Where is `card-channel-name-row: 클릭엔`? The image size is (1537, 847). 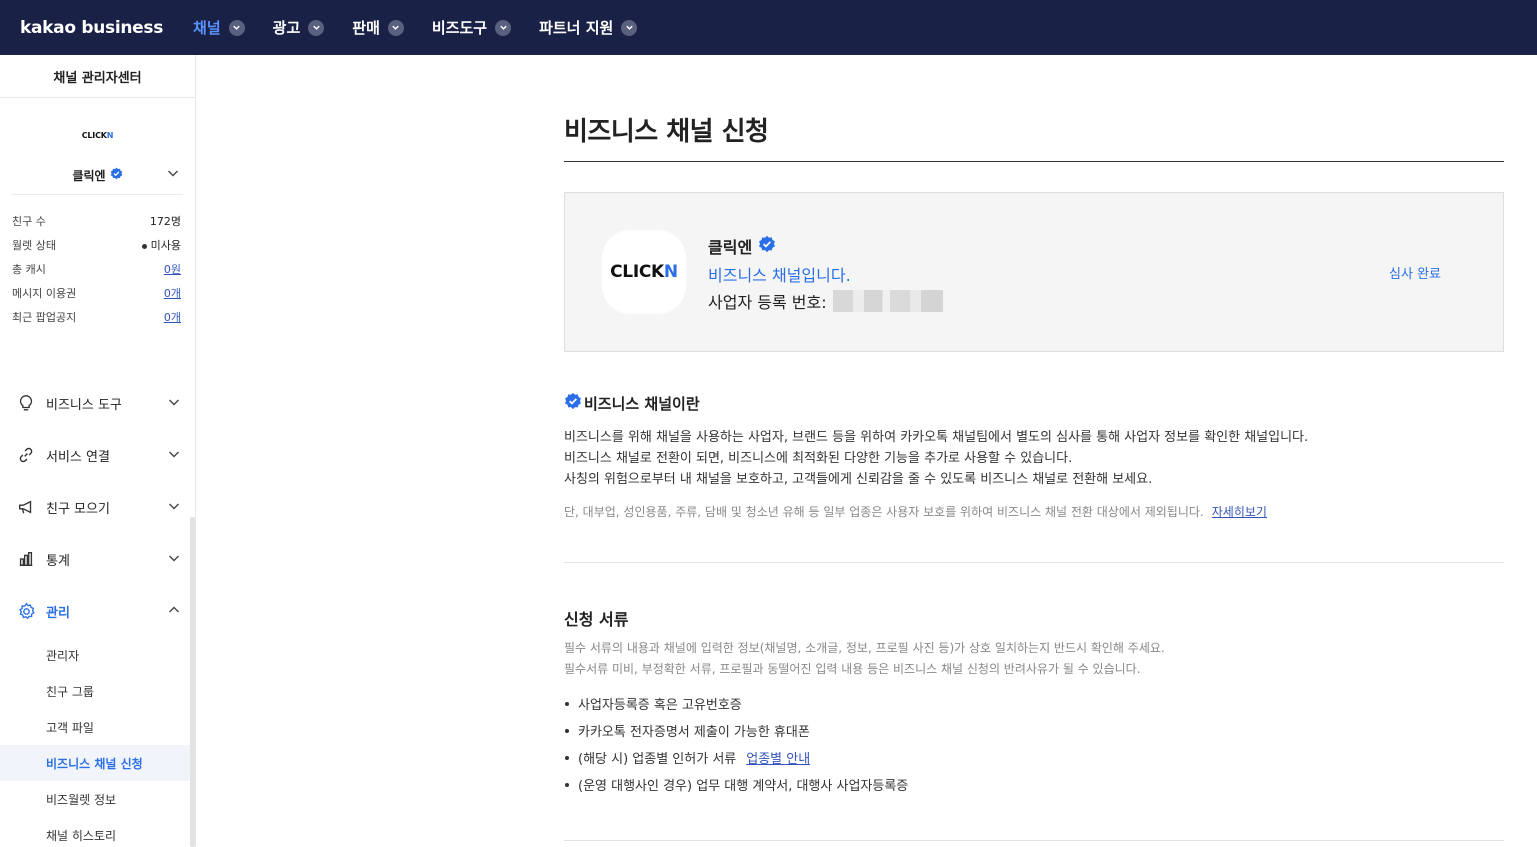 card-channel-name-row: 클릭엔 is located at coordinates (742, 246).